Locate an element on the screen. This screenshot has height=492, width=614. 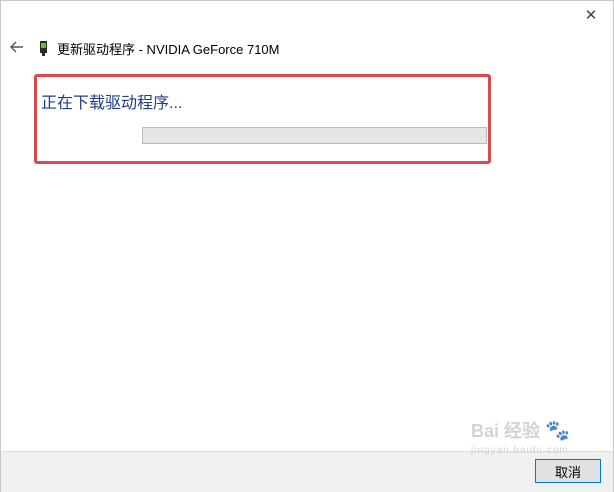
graphics-card-icon is located at coordinates (43, 48).